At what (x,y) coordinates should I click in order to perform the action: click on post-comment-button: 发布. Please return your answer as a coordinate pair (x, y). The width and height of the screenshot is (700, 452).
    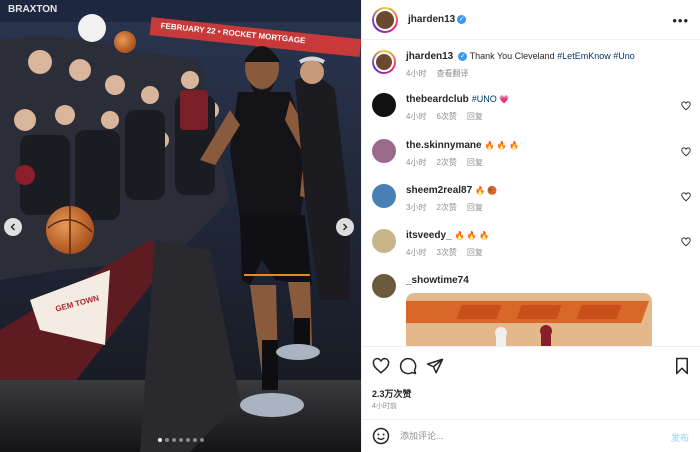
    Looking at the image, I should click on (680, 437).